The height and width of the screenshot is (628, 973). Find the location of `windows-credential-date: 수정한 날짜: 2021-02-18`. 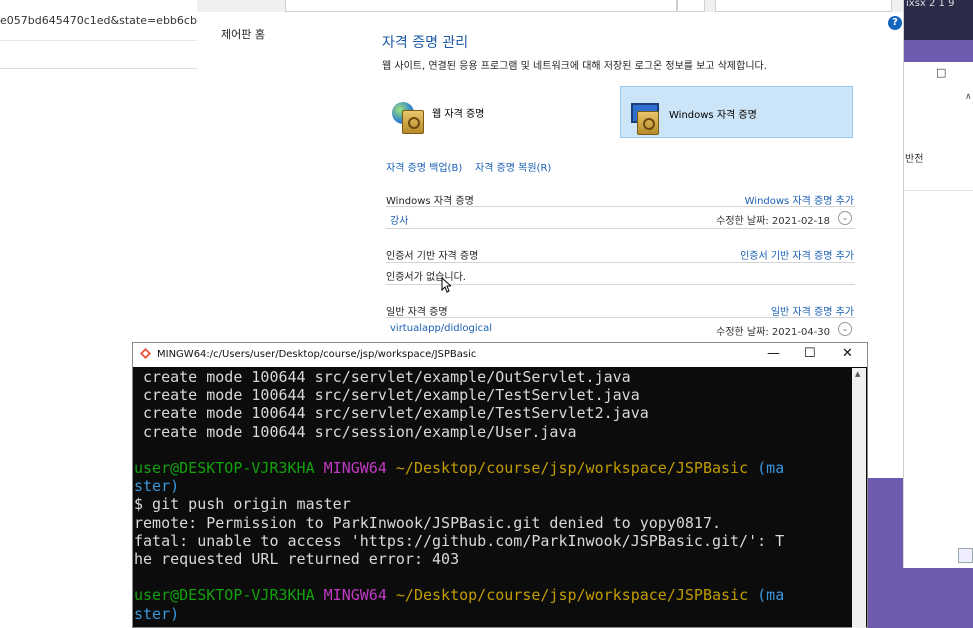

windows-credential-date: 수정한 날짜: 2021-02-18 is located at coordinates (773, 221).